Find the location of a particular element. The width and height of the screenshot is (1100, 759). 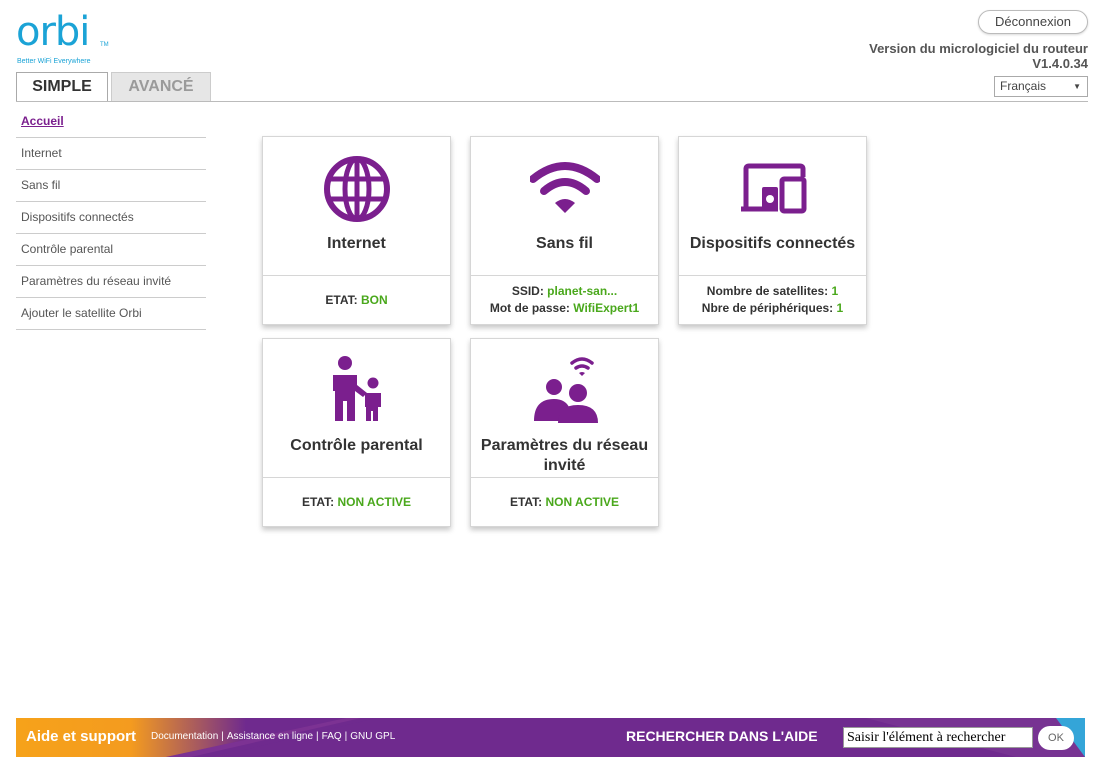

firmware-label: Version du micrologiciel du routeur is located at coordinates (978, 48).